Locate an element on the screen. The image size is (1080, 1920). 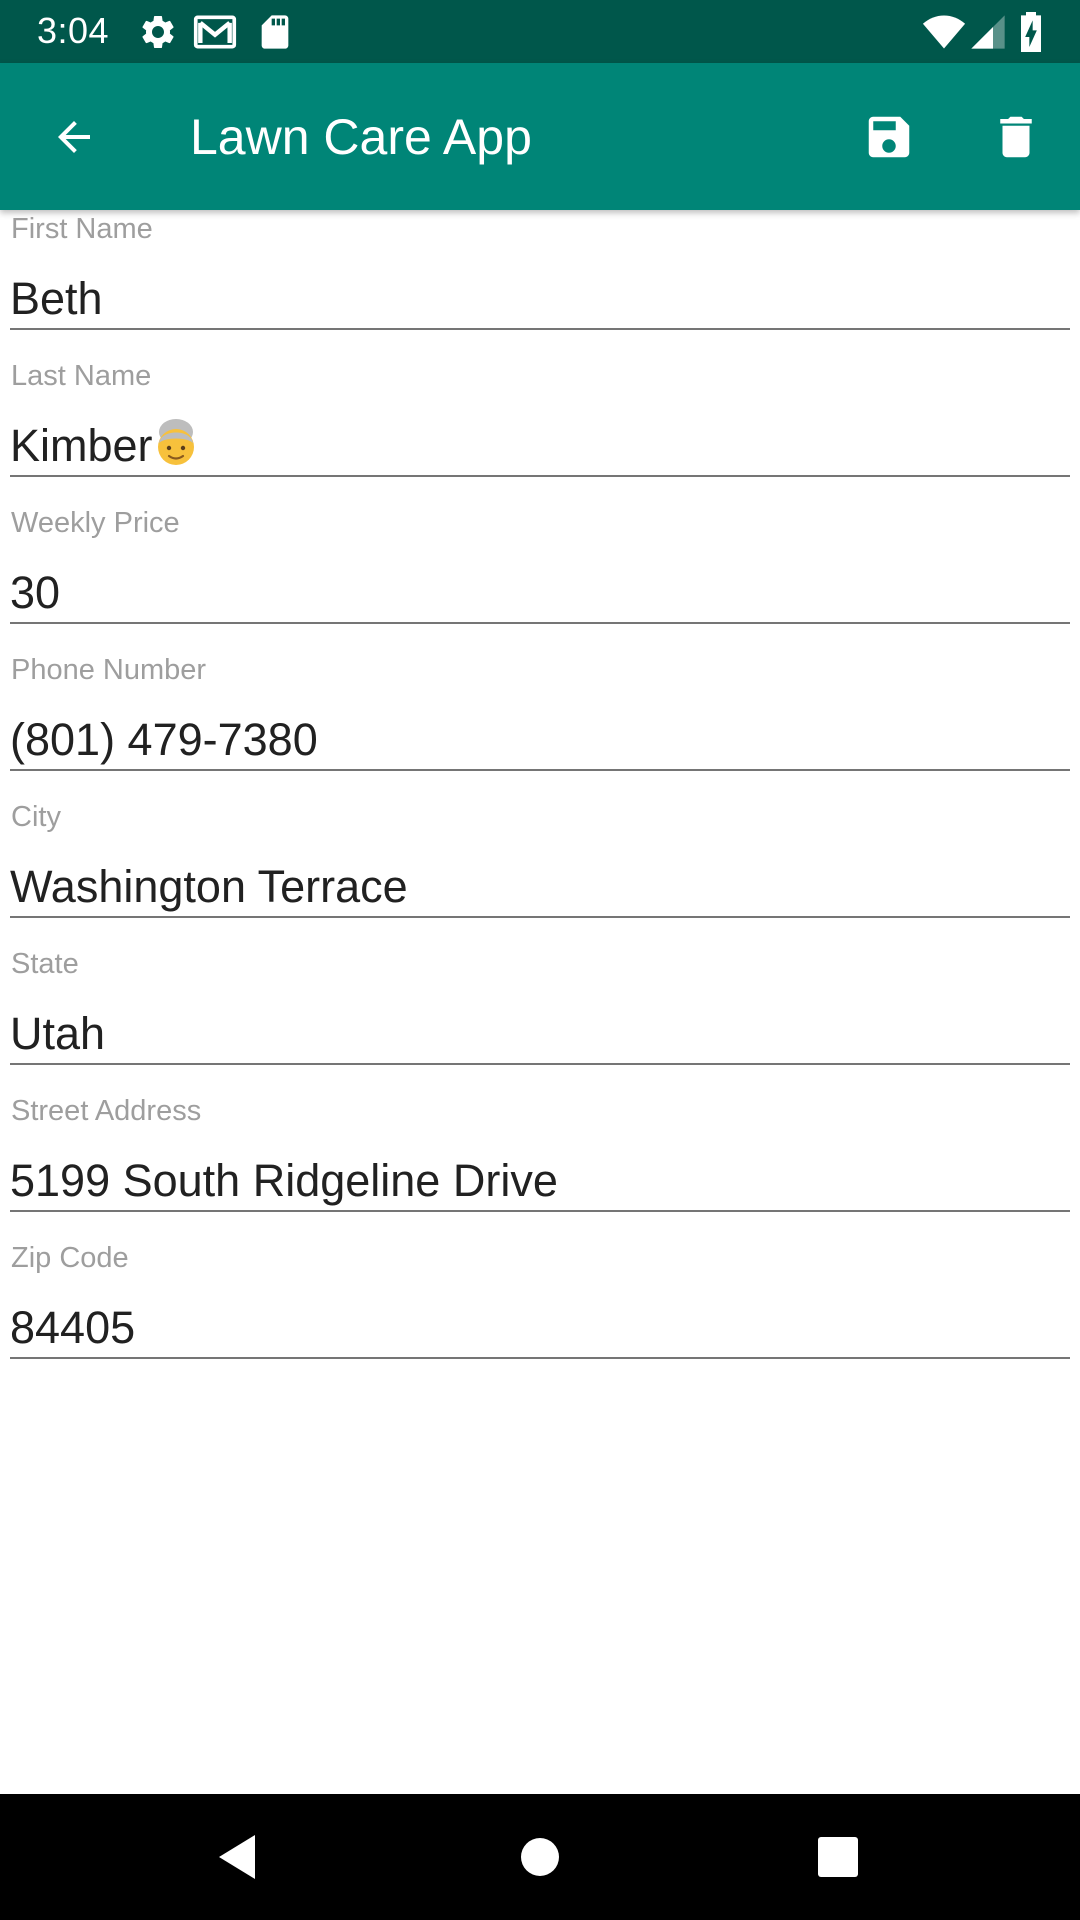
weekly-price-field: 30 is located at coordinates (540, 594).